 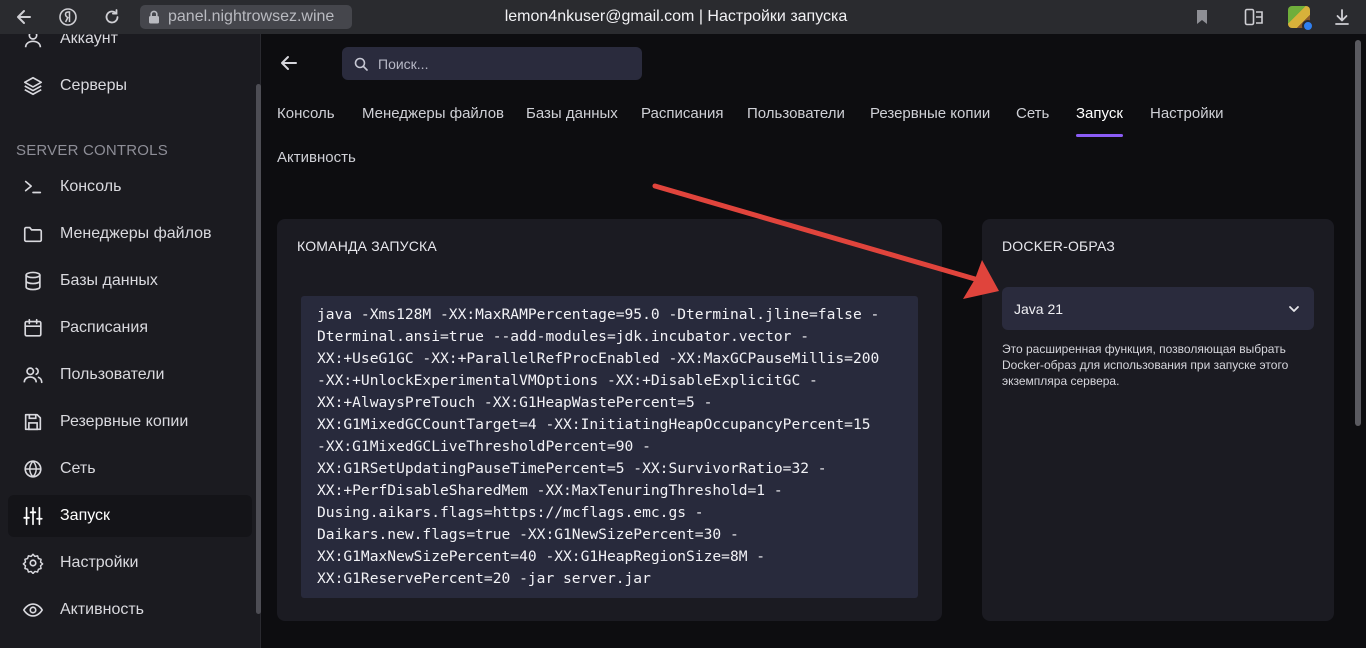 What do you see at coordinates (33, 187) in the screenshot?
I see `terminal-icon` at bounding box center [33, 187].